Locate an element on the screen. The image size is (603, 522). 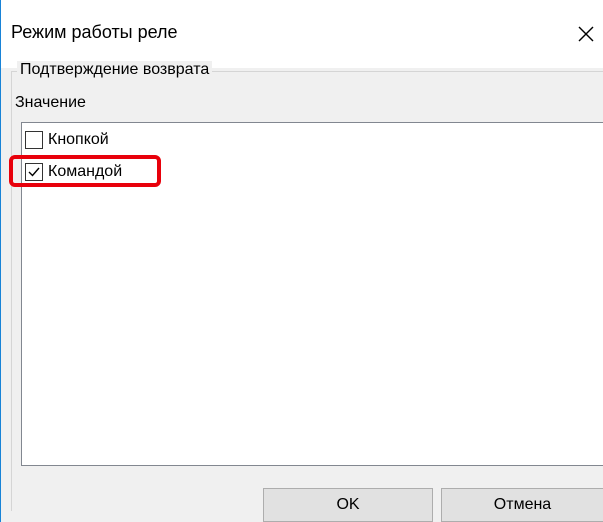
cancel-button: Отмена is located at coordinates (522, 505).